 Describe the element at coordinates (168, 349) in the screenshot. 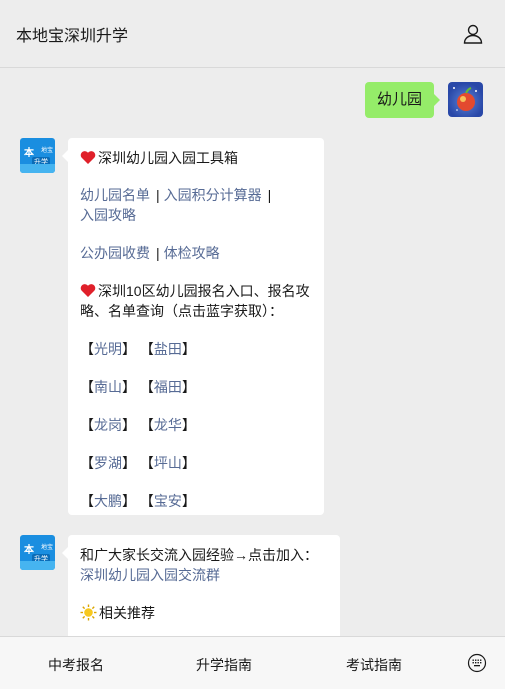

I see `link-district-yantian: 盐田` at that location.